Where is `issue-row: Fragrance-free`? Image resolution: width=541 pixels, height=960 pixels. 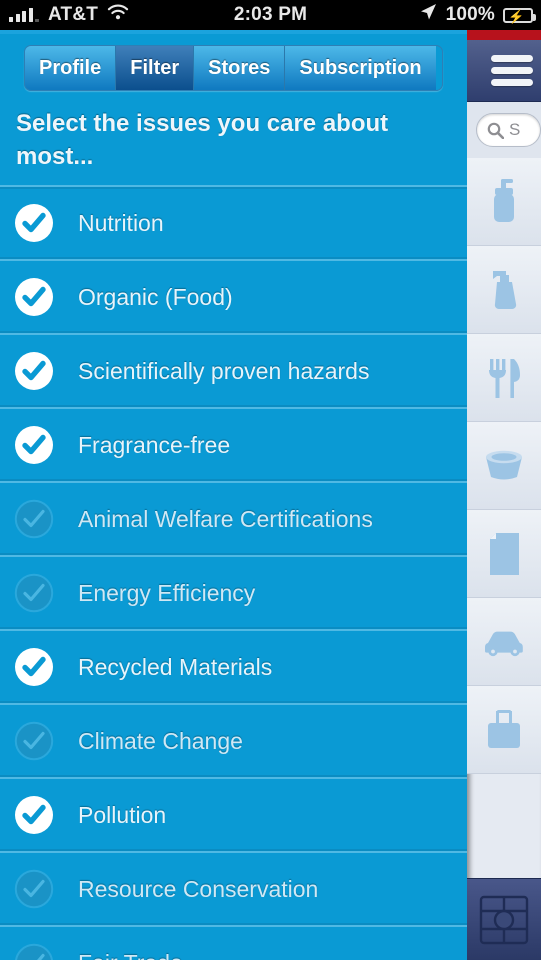
issue-row: Fragrance-free is located at coordinates (233, 446).